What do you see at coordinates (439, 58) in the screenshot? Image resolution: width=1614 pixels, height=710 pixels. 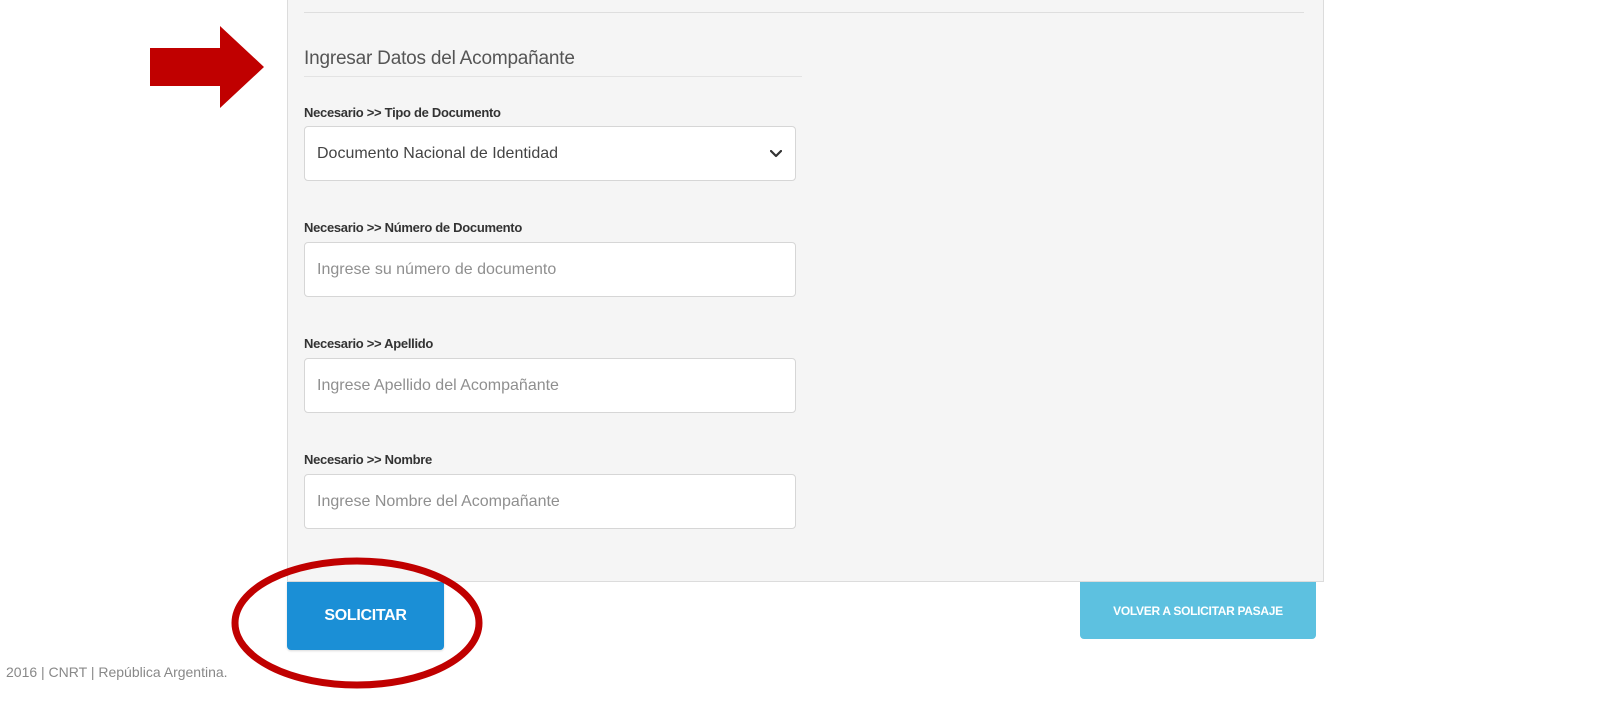 I see `section-title: Ingresar Datos del Acompañante` at bounding box center [439, 58].